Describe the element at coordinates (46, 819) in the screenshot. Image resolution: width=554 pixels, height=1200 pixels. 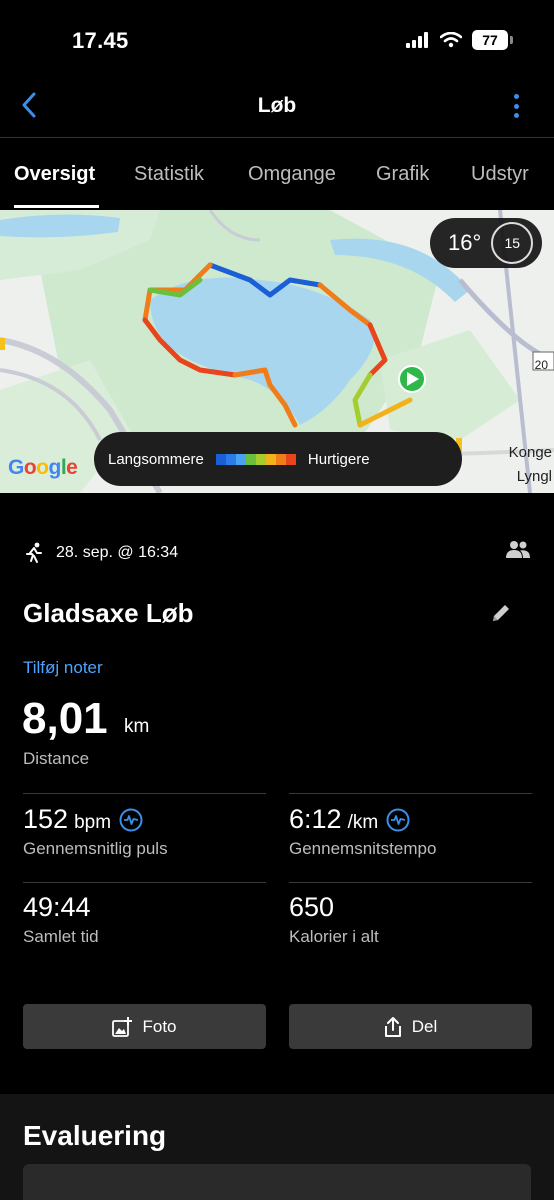
I see `stat-value: 152` at that location.